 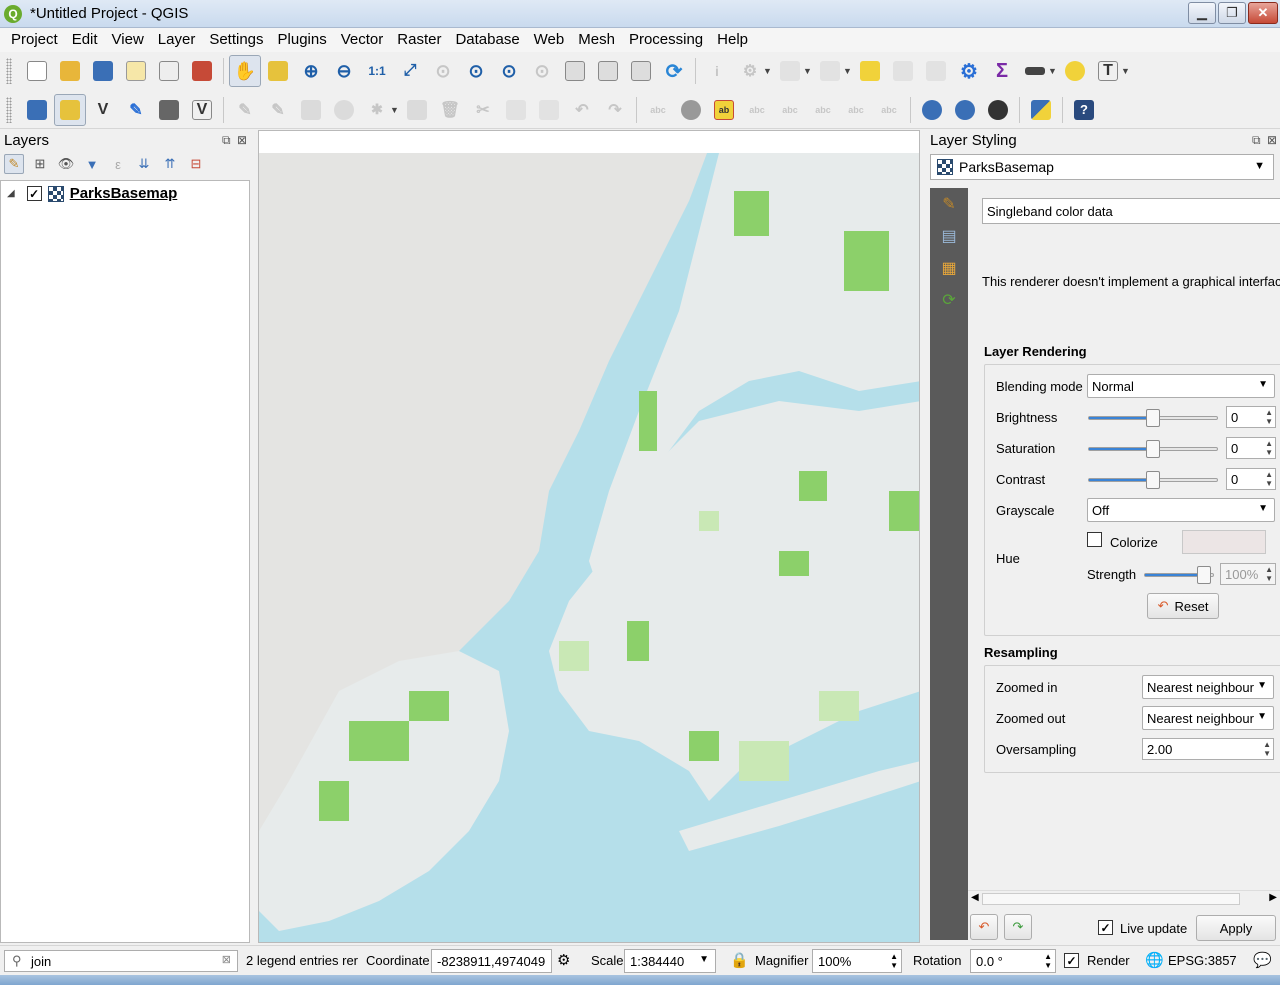 I want to click on menu-mesh: Mesh, so click(x=596, y=40).